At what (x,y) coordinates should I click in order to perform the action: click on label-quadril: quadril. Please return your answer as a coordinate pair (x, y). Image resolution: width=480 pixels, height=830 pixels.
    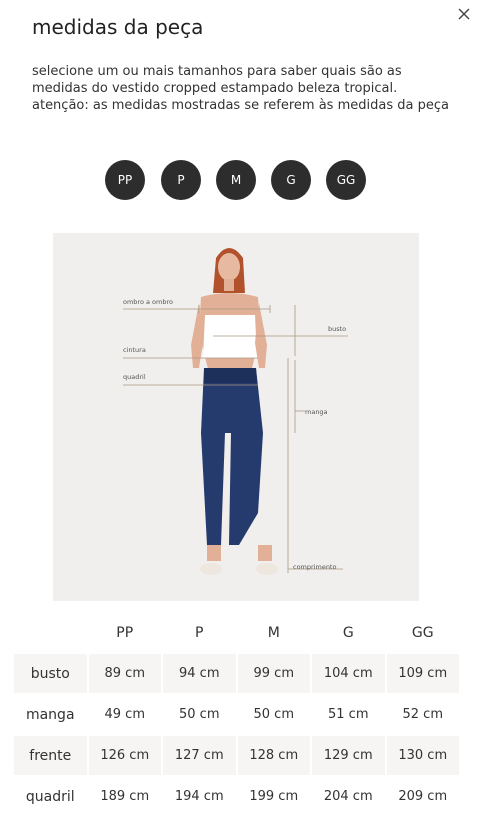
    Looking at the image, I should click on (134, 377).